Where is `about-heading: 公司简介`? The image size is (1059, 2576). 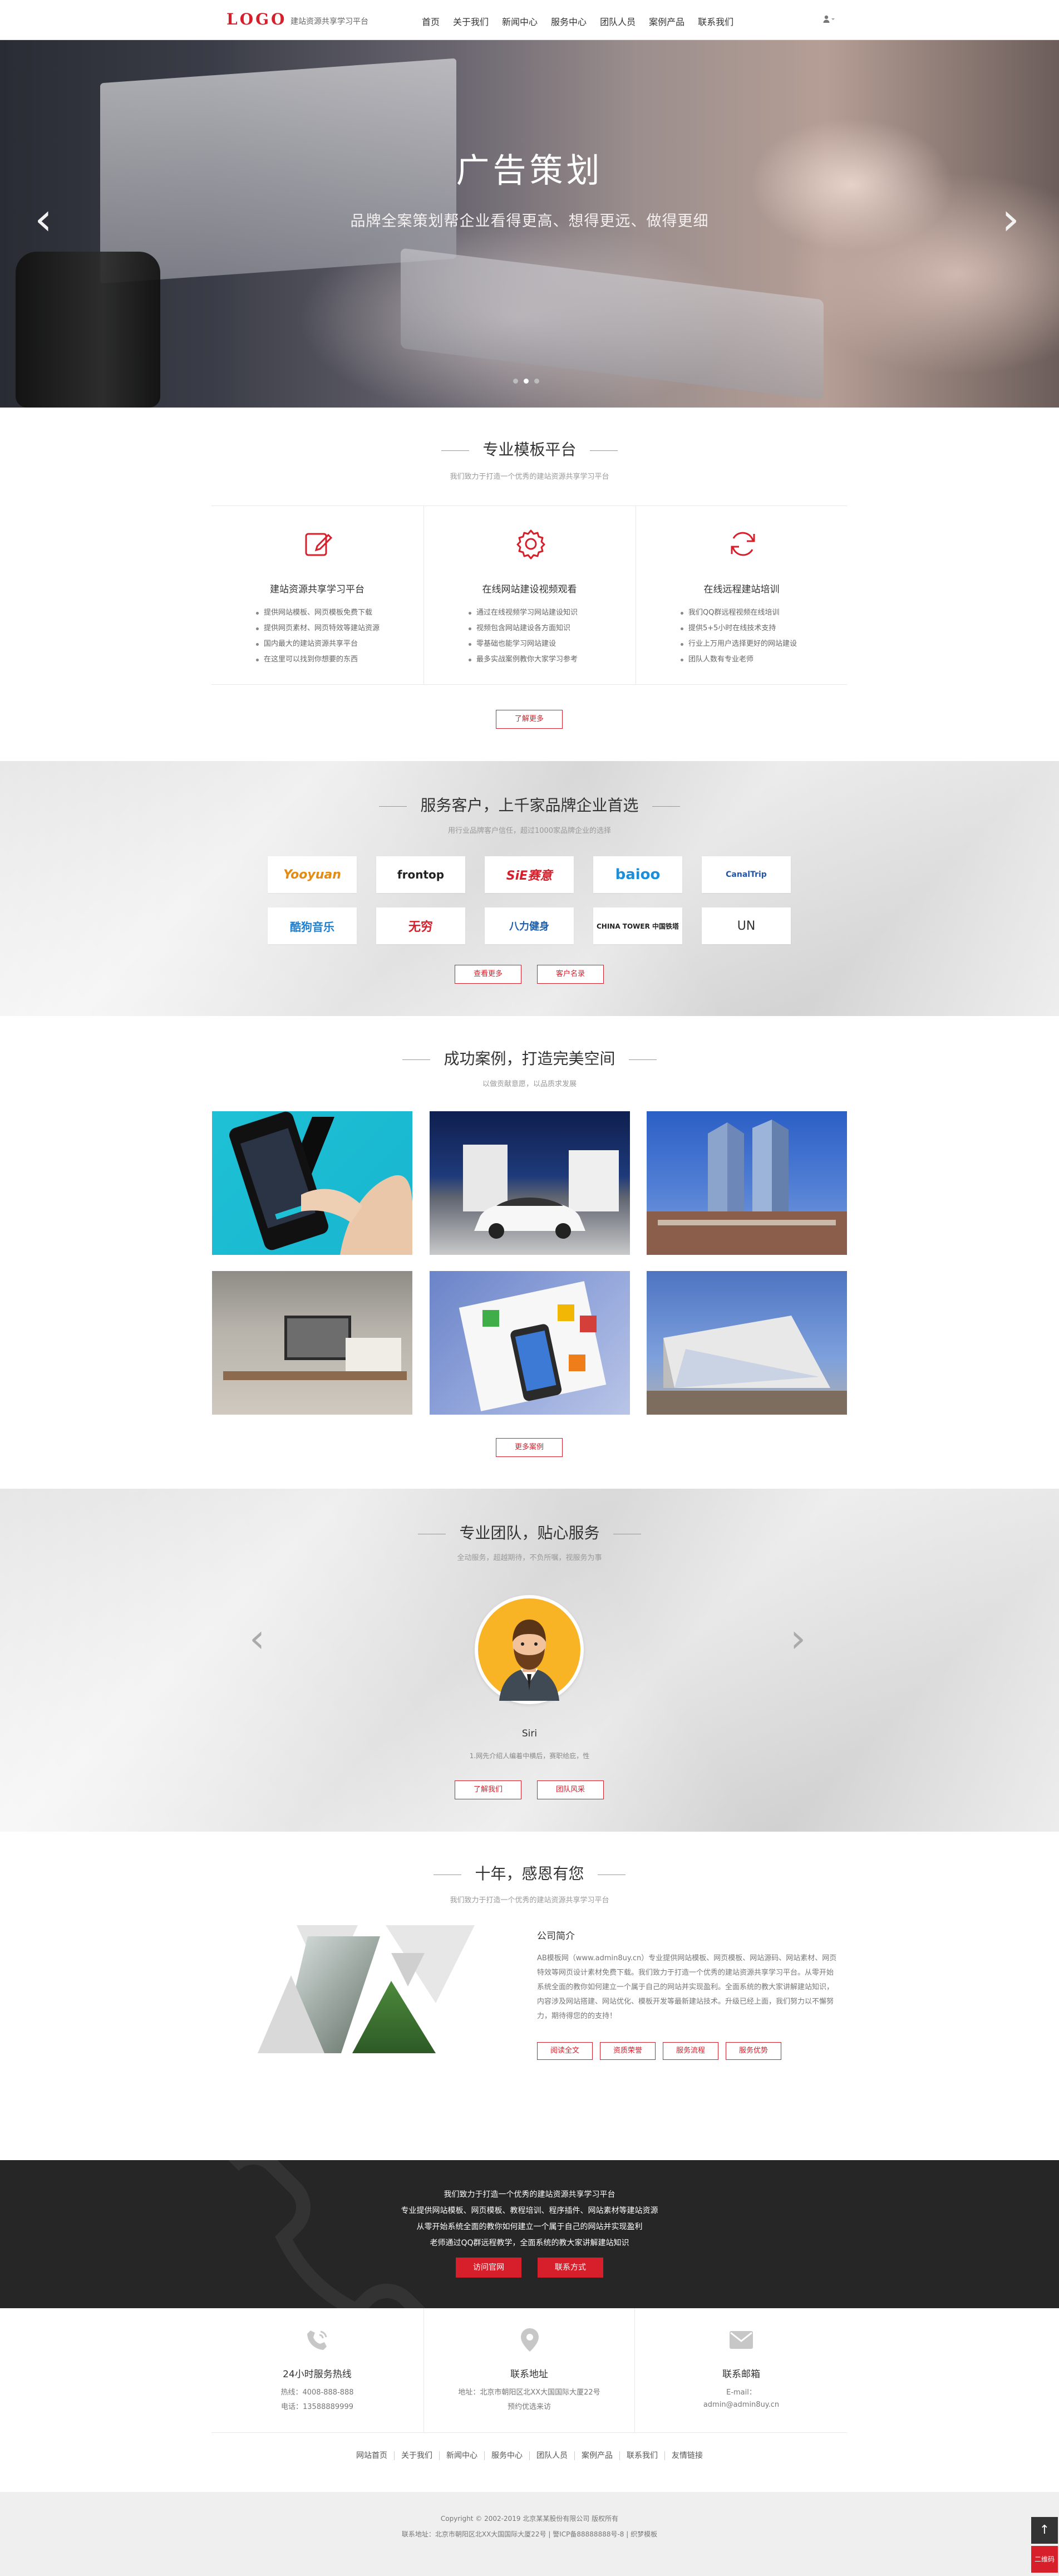
about-heading: 公司简介 is located at coordinates (556, 1936).